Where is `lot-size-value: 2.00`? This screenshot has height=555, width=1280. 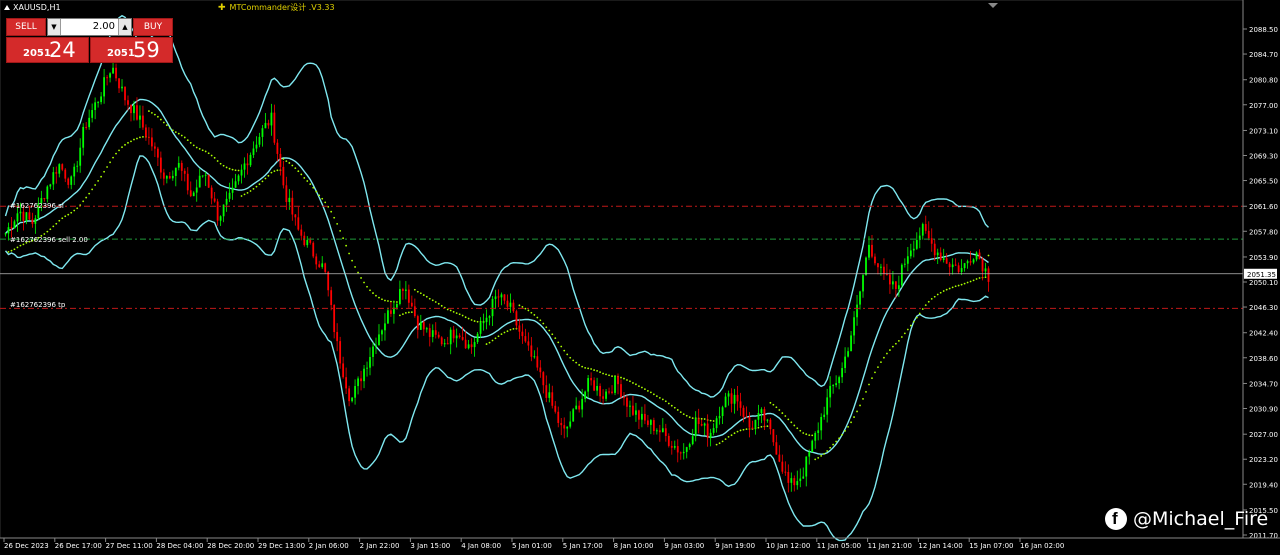
lot-size-value: 2.00 is located at coordinates (103, 26).